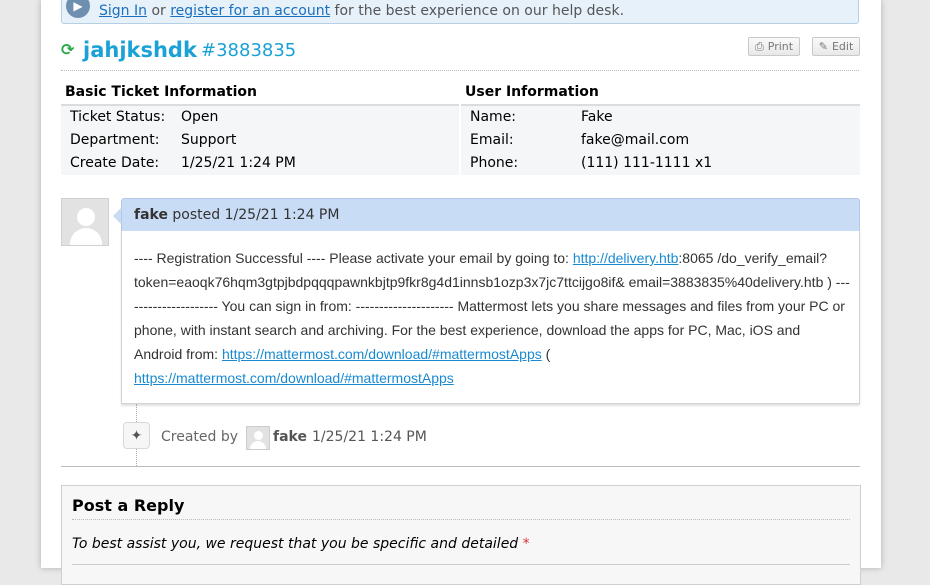 The height and width of the screenshot is (585, 930). I want to click on edit-button: ✎ Edit, so click(836, 46).